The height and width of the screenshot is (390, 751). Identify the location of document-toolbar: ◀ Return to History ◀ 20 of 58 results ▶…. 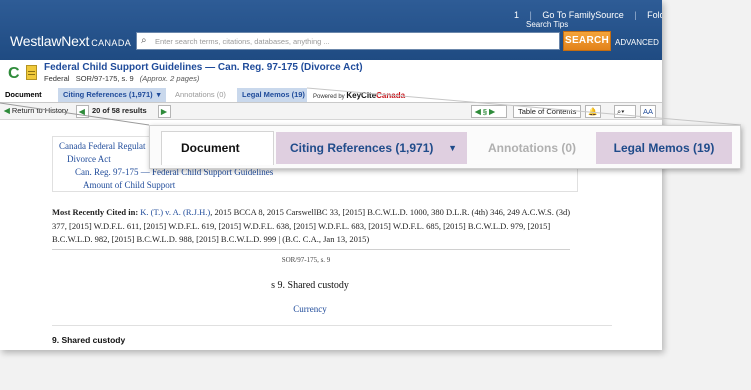
(331, 111).